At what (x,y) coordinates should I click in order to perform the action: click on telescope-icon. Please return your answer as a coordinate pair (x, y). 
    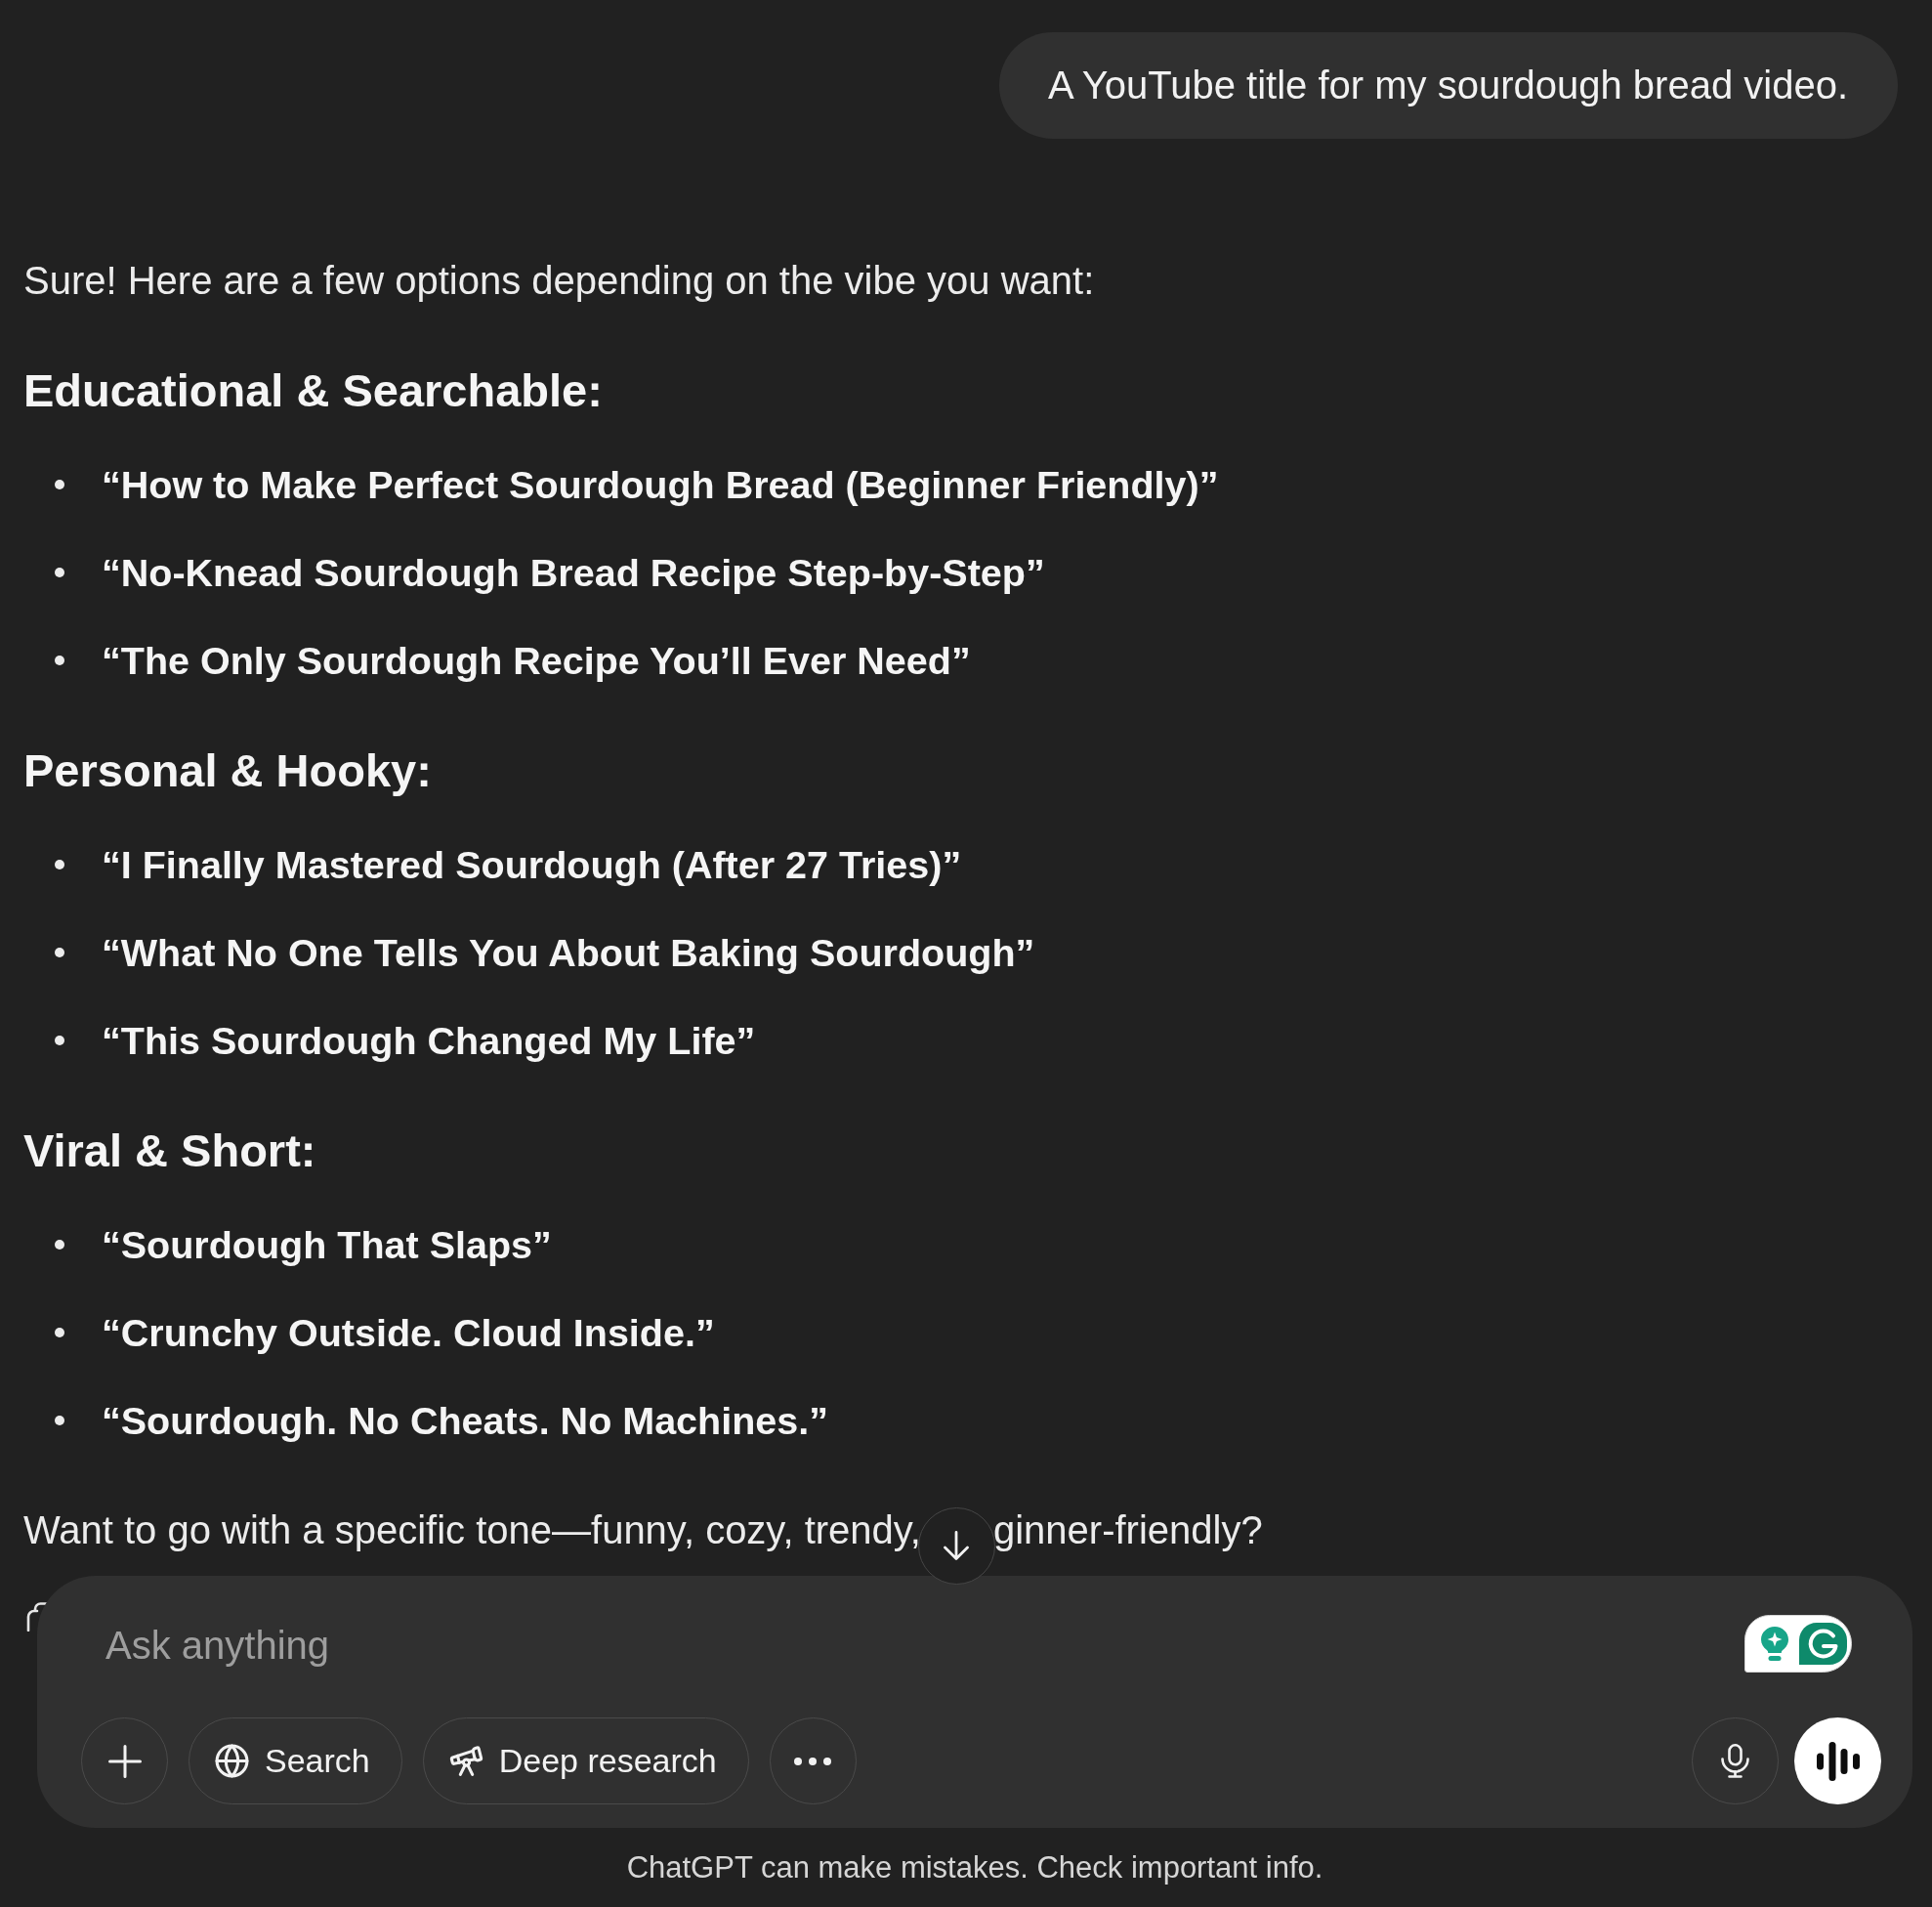
    Looking at the image, I should click on (465, 1761).